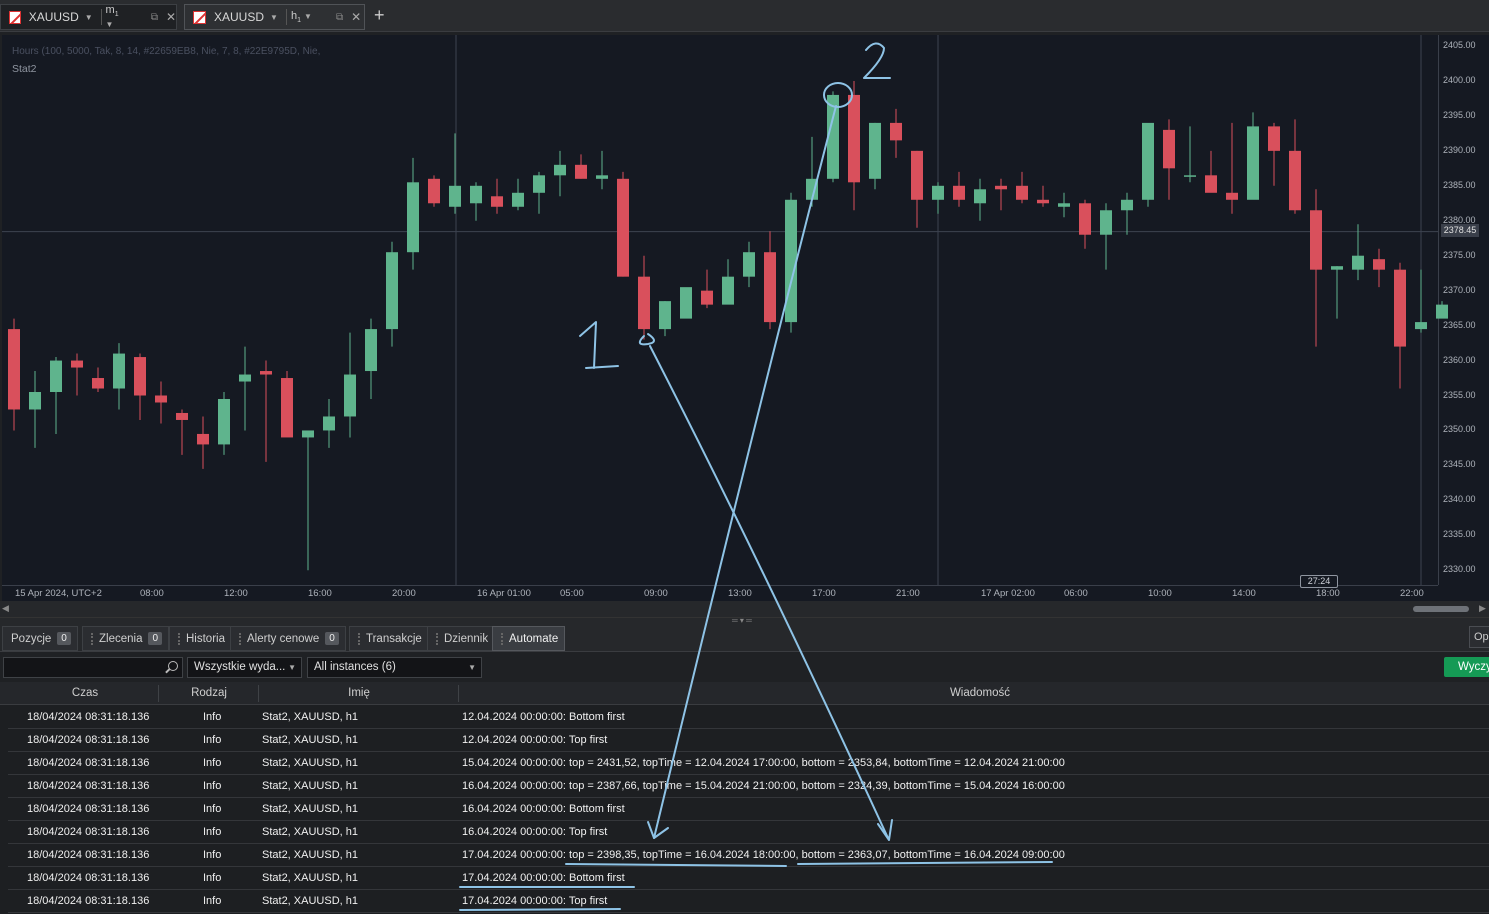 Image resolution: width=1489 pixels, height=914 pixels. What do you see at coordinates (974, 693) in the screenshot?
I see `column-header-wiadomosc: Wiadomość` at bounding box center [974, 693].